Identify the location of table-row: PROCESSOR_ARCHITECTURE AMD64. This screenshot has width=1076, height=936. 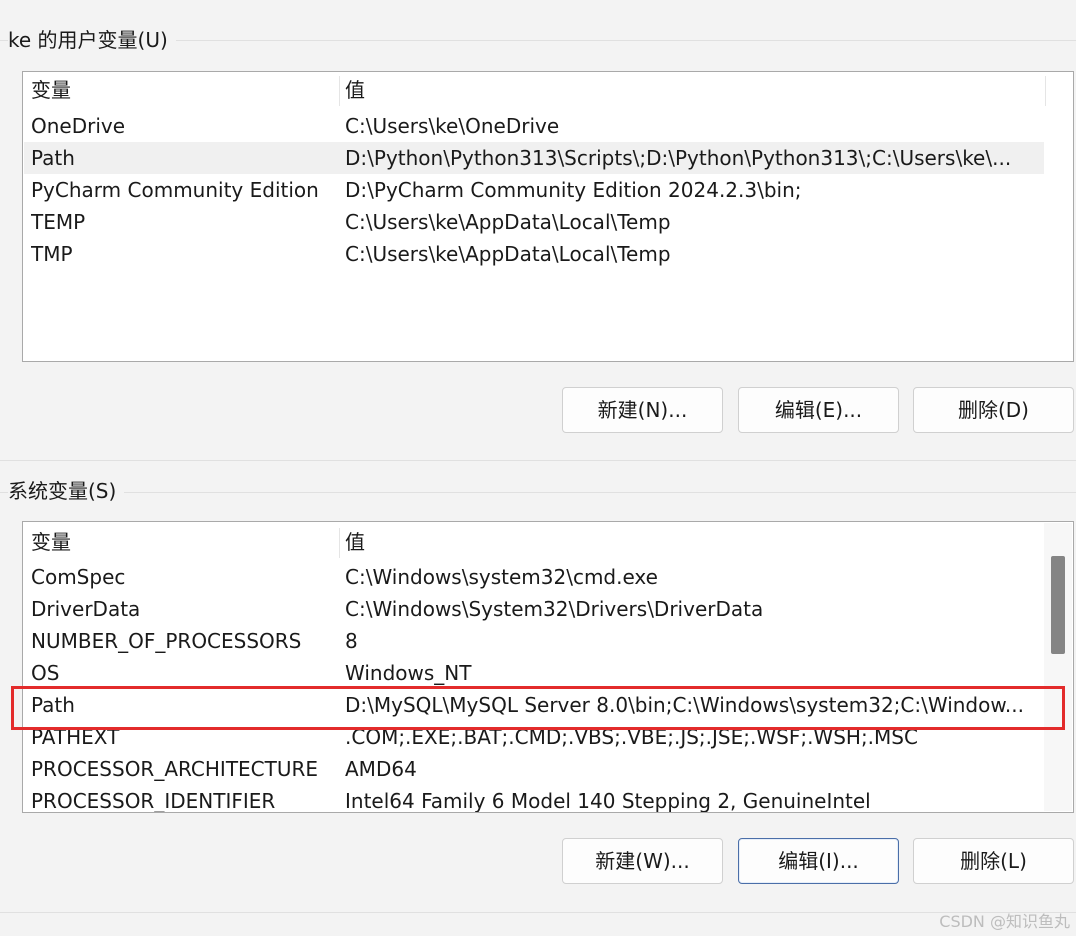
(534, 769).